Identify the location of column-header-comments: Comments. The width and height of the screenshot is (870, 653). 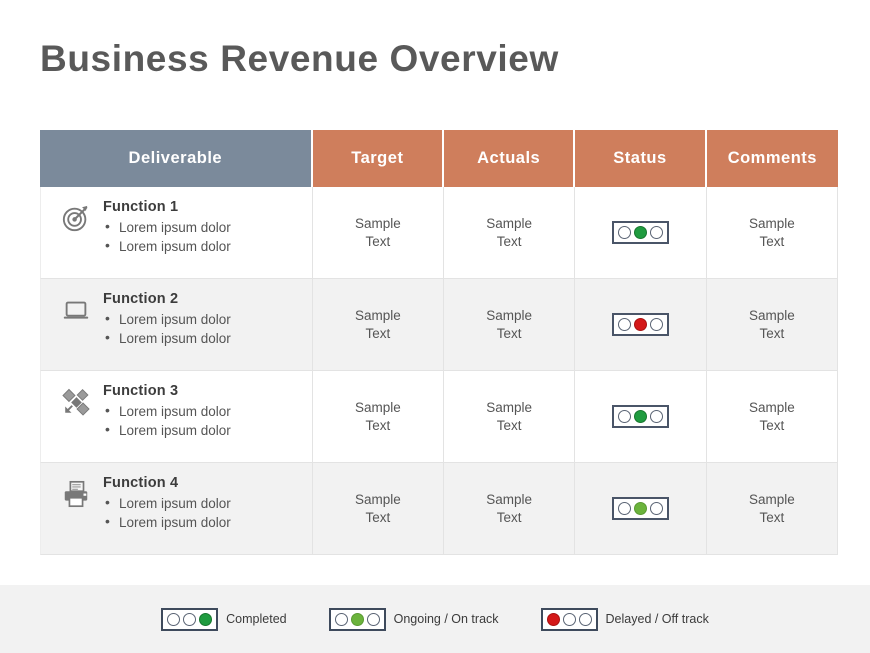
(772, 158).